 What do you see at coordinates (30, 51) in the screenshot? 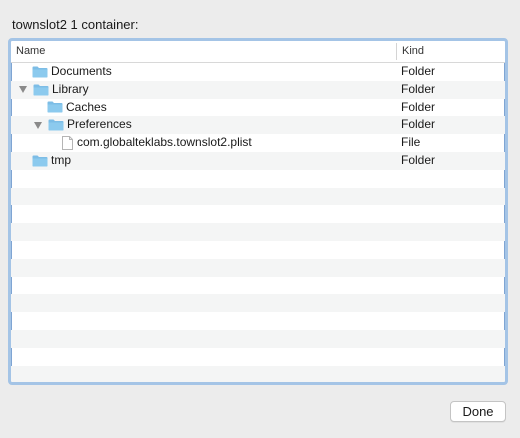
I see `column-header-name: Name` at bounding box center [30, 51].